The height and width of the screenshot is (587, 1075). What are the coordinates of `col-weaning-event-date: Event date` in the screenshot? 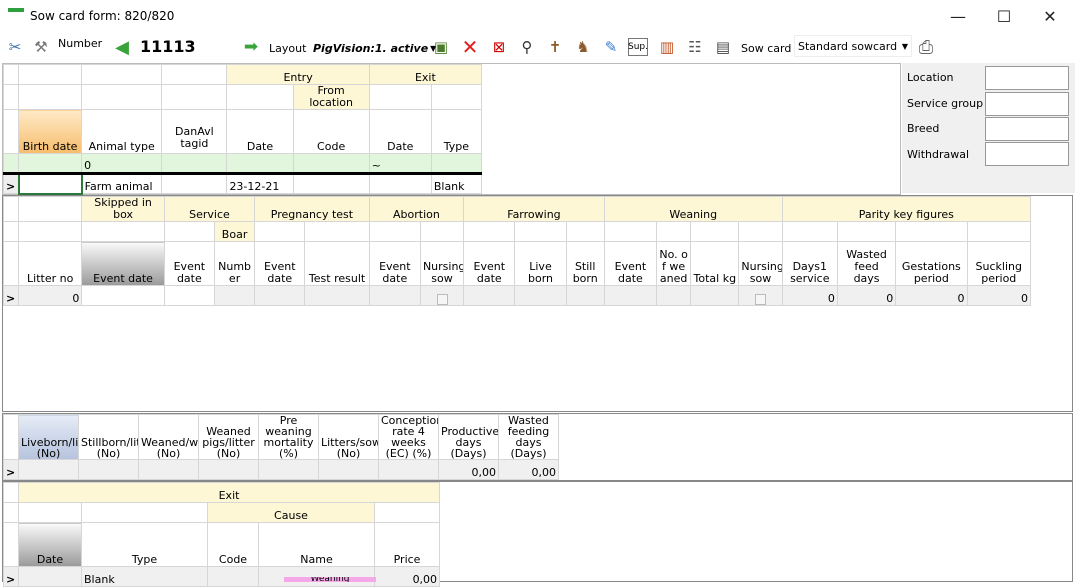 It's located at (630, 263).